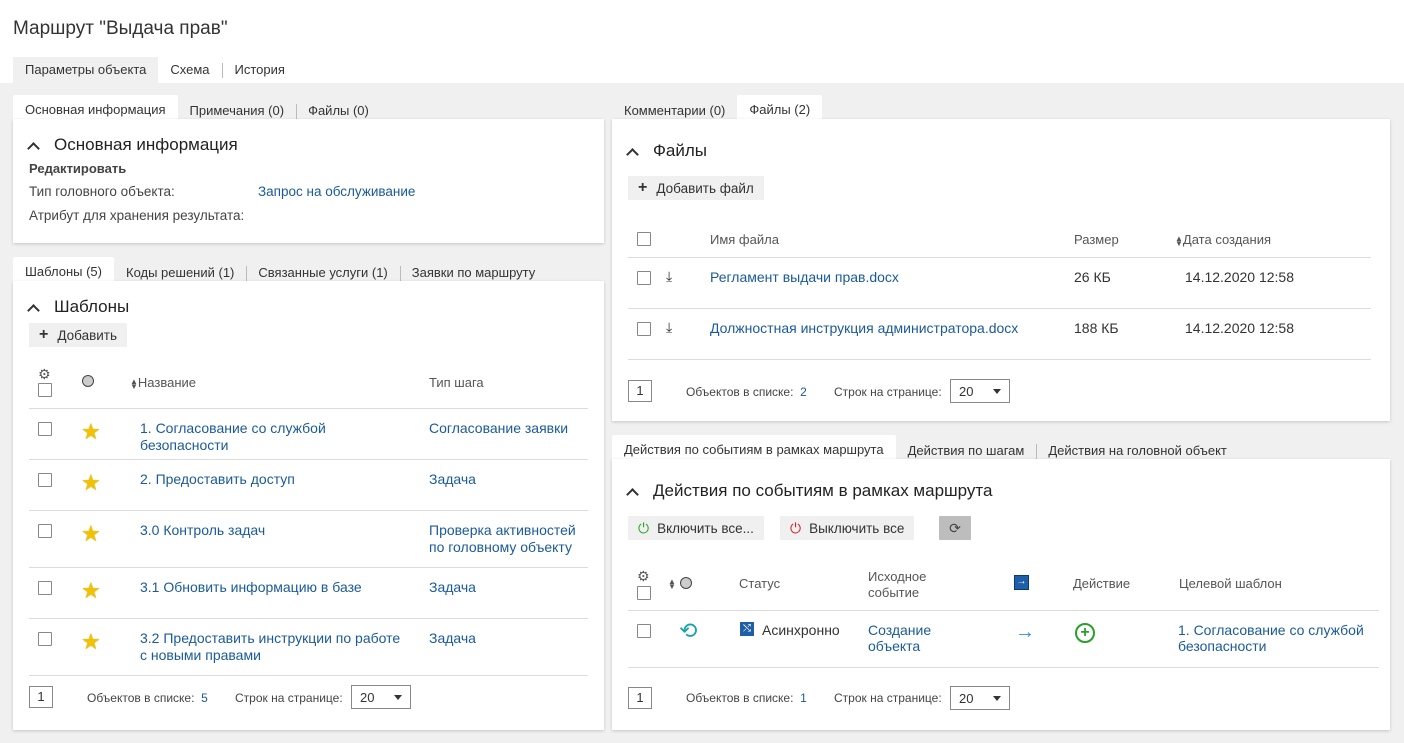 This screenshot has width=1404, height=743. I want to click on count-label: Объектов в списке: 2, so click(746, 392).